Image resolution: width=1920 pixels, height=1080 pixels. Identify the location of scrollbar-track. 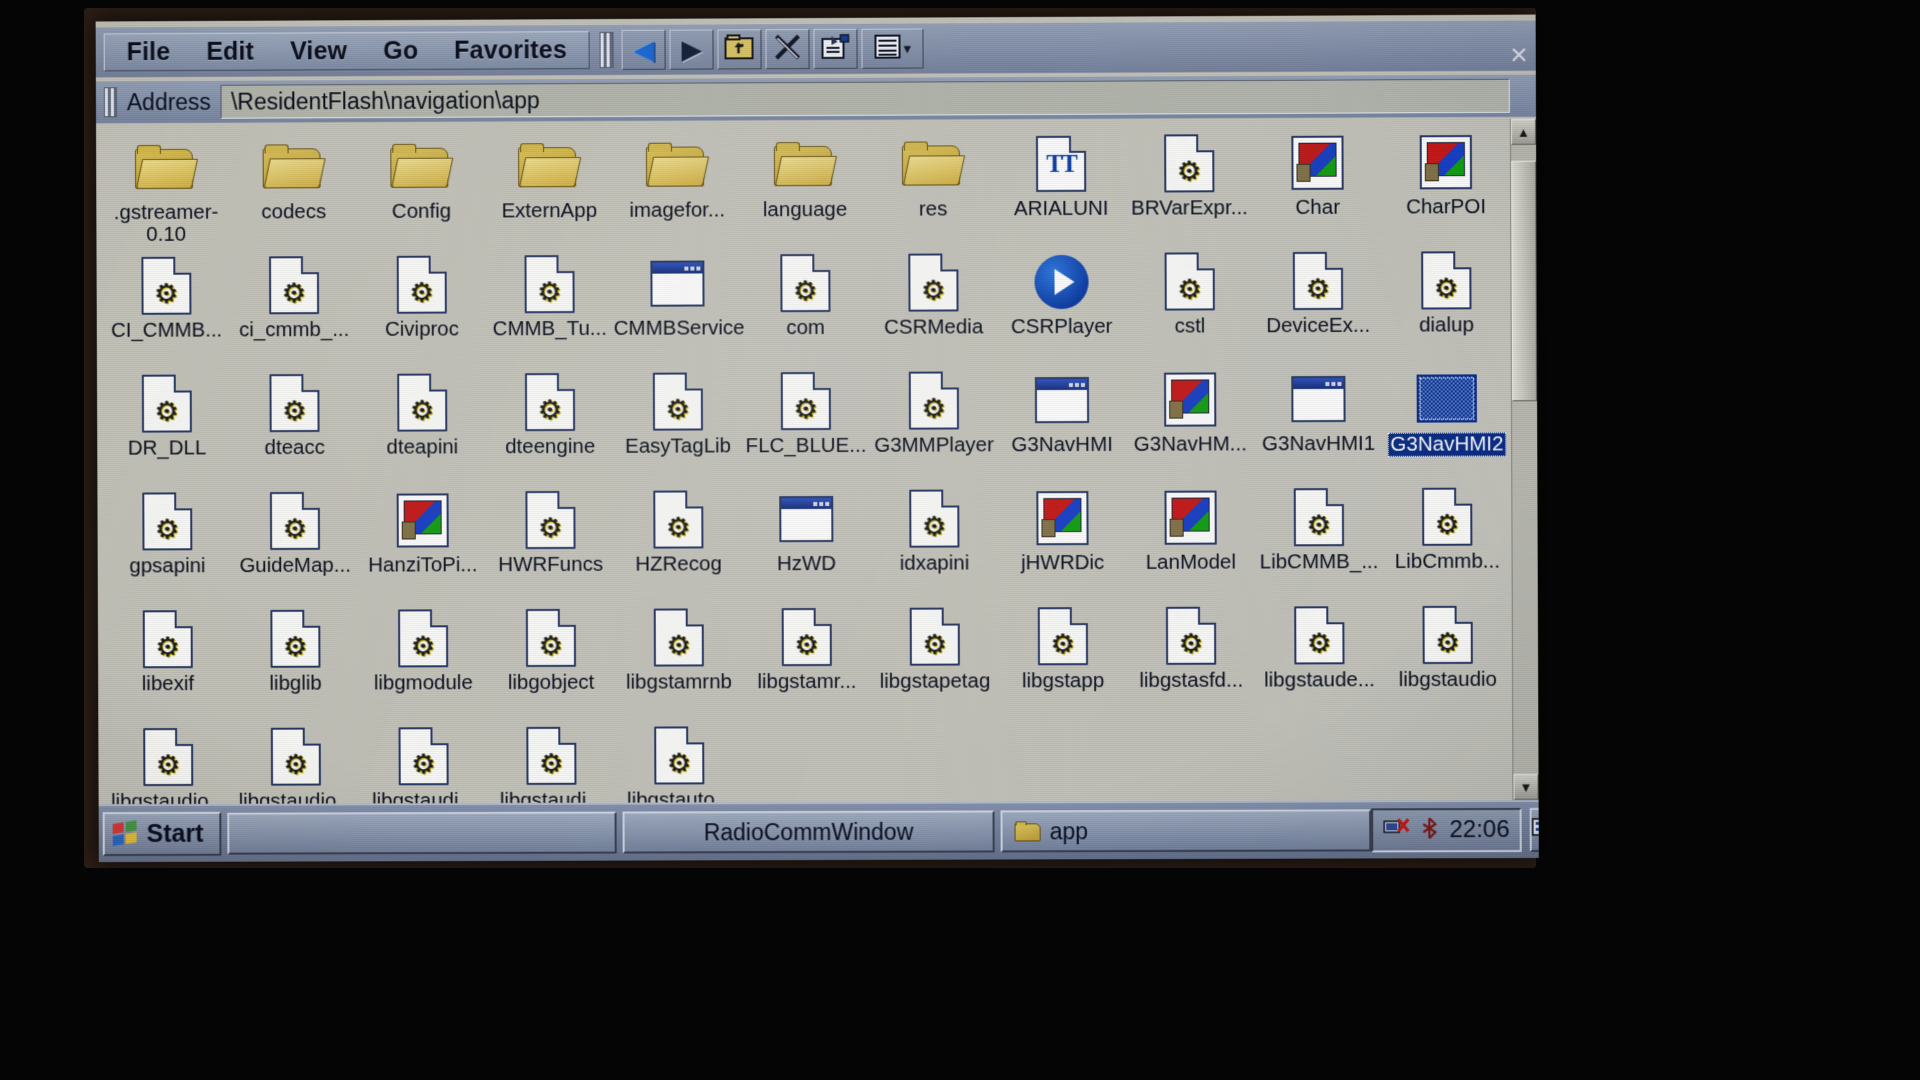
(1524, 459).